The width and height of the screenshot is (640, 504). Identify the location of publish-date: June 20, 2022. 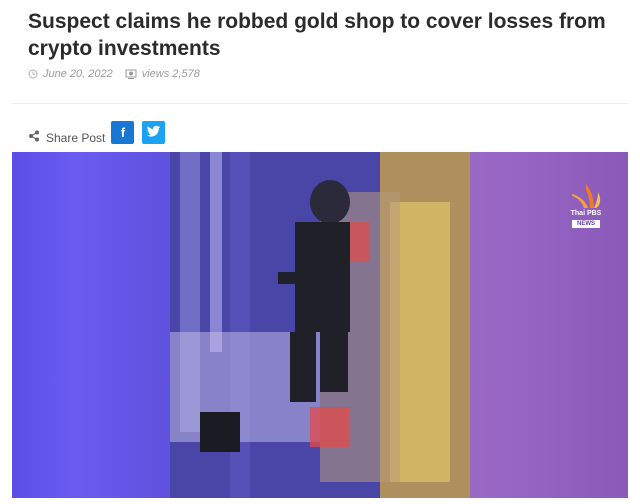
(78, 74).